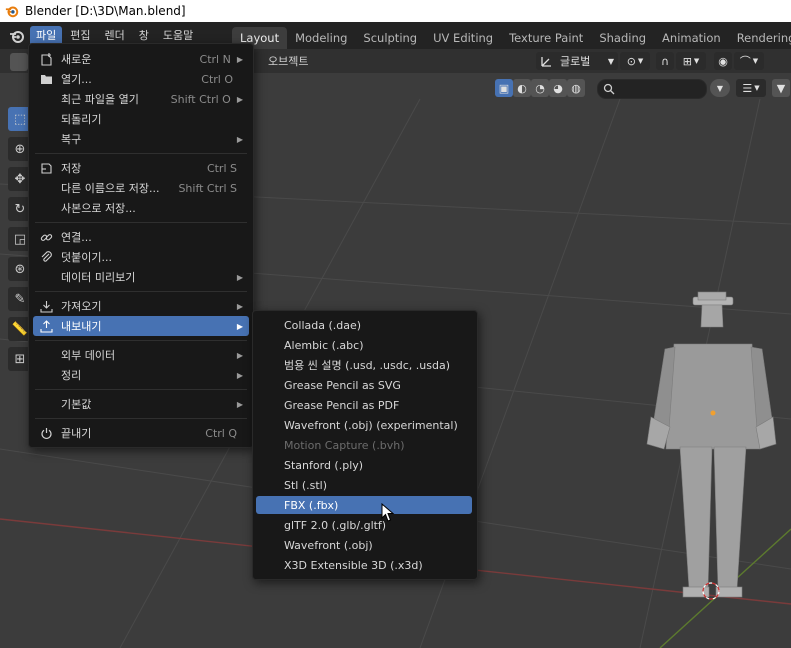 The height and width of the screenshot is (648, 791). I want to click on export-alembic: Alembic (.abc), so click(364, 345).